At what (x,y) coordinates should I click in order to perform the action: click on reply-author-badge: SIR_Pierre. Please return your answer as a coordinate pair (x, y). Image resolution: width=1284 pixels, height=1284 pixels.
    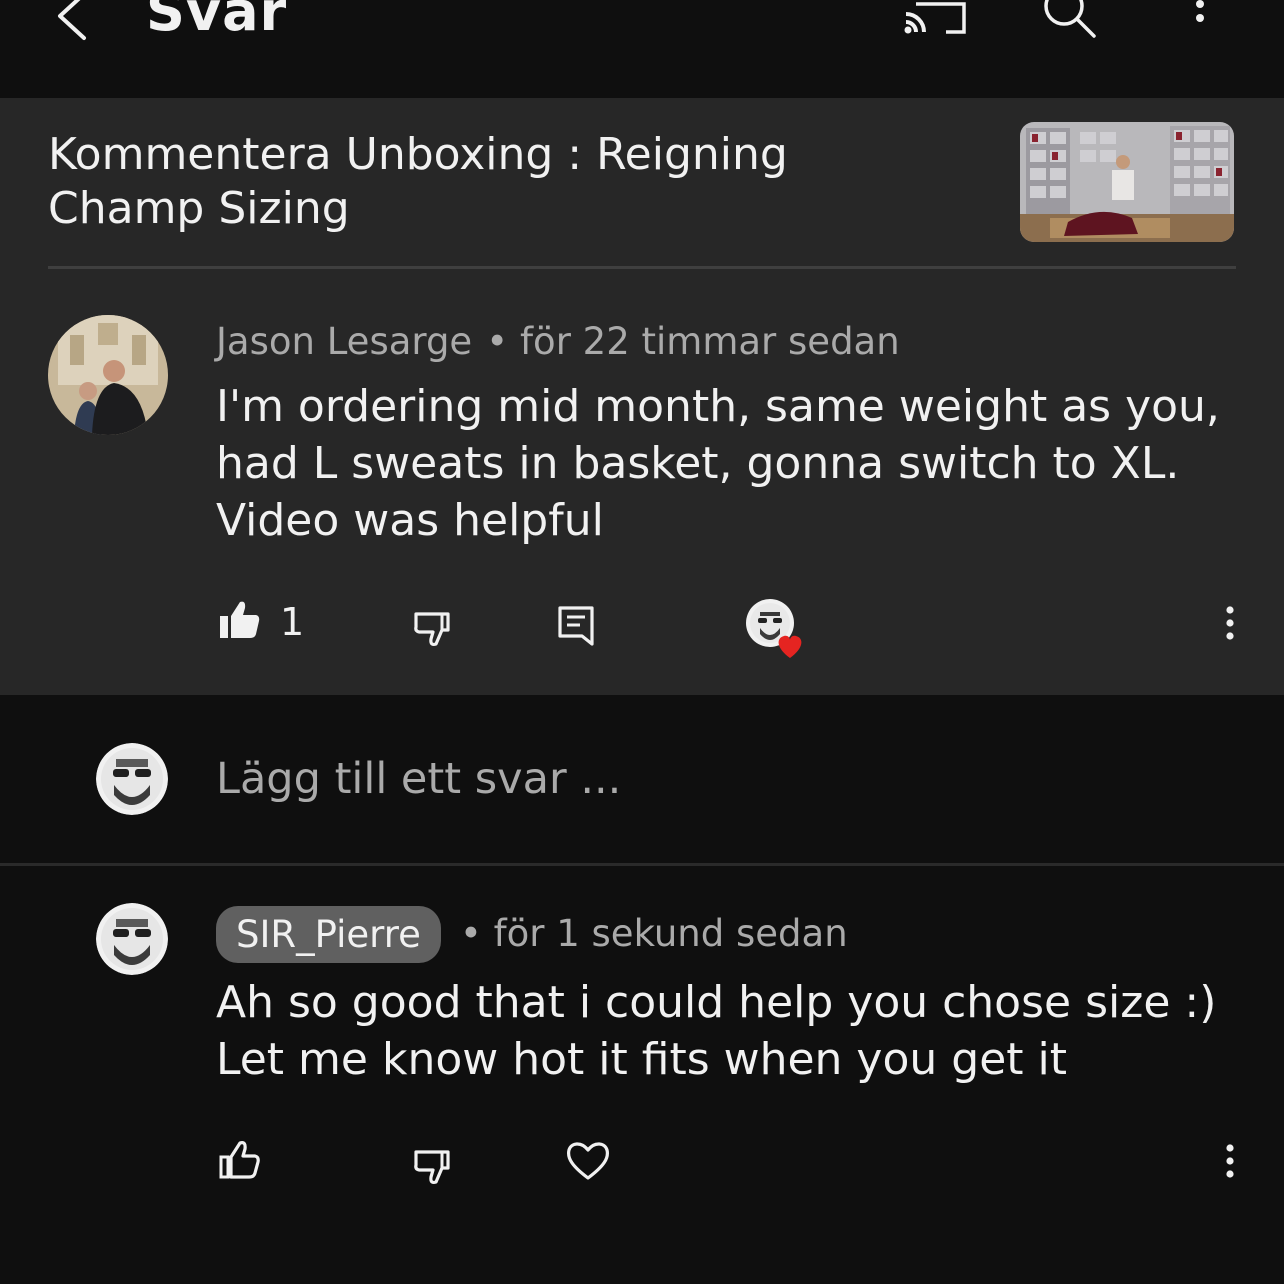
    Looking at the image, I should click on (328, 934).